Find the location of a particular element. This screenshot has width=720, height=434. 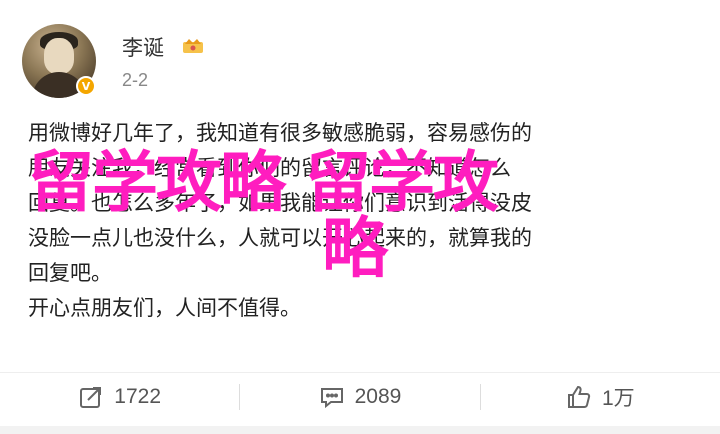

comment-button: 2089 is located at coordinates (359, 397).